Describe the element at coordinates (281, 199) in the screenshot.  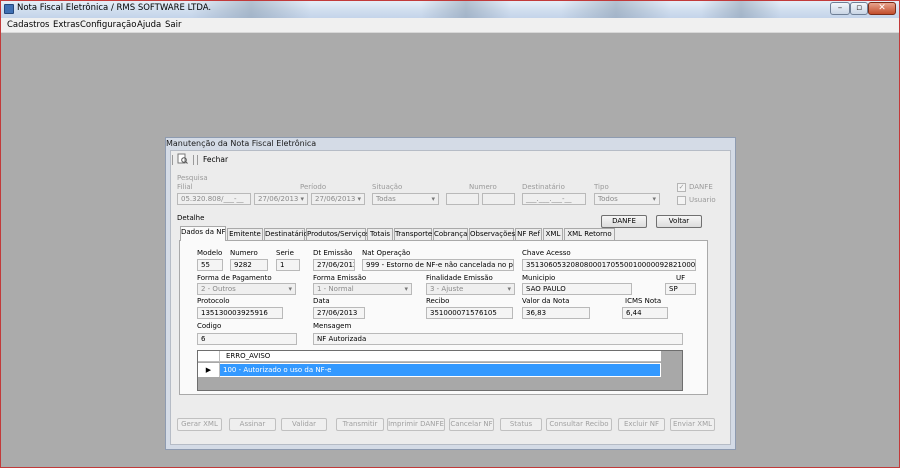
I see `periodo-from-picker: 27/06/2013` at that location.